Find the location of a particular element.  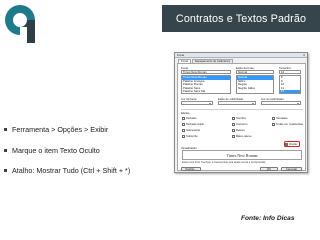

effect-checkbox: Subscrito is located at coordinates (190, 136).